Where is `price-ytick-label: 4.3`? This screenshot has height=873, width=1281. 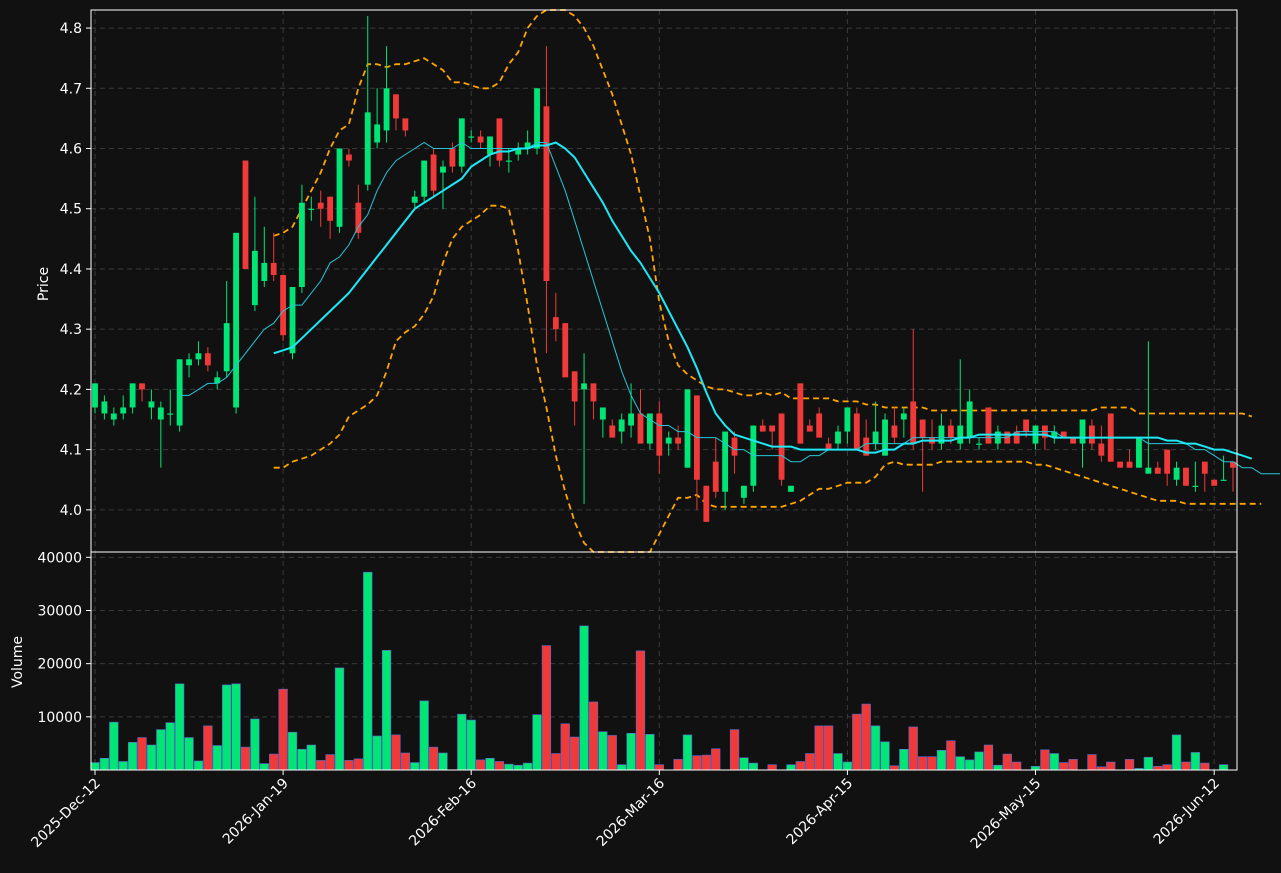
price-ytick-label: 4.3 is located at coordinates (71, 330).